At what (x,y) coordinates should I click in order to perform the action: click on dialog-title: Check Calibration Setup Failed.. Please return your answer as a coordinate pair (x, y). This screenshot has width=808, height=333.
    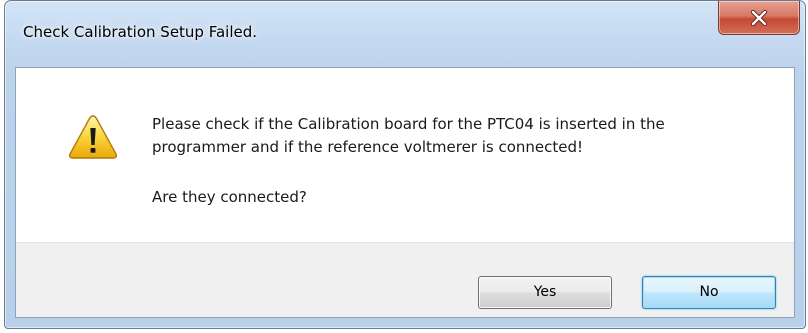
    Looking at the image, I should click on (140, 32).